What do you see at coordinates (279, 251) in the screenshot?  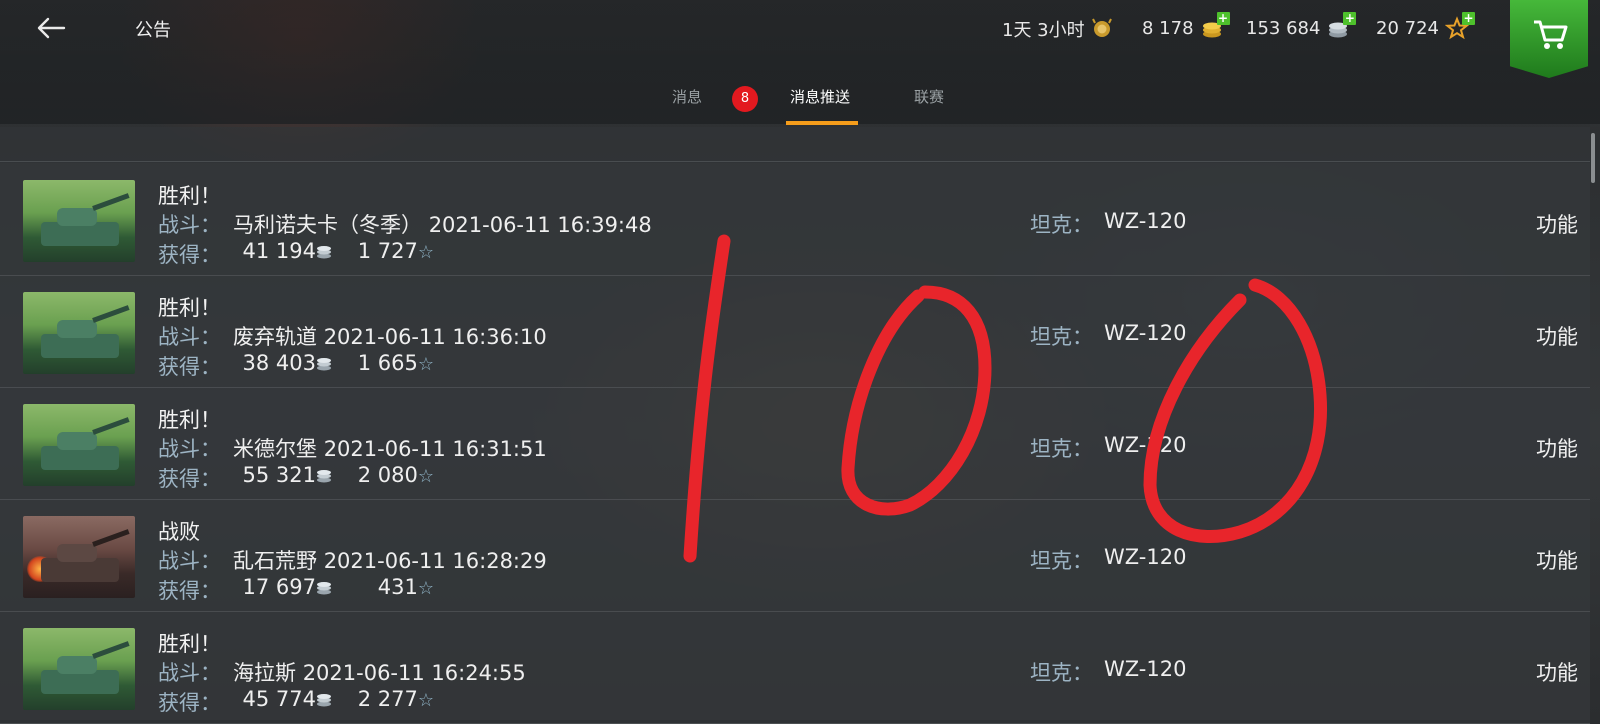 I see `silver-earned: 41 194` at bounding box center [279, 251].